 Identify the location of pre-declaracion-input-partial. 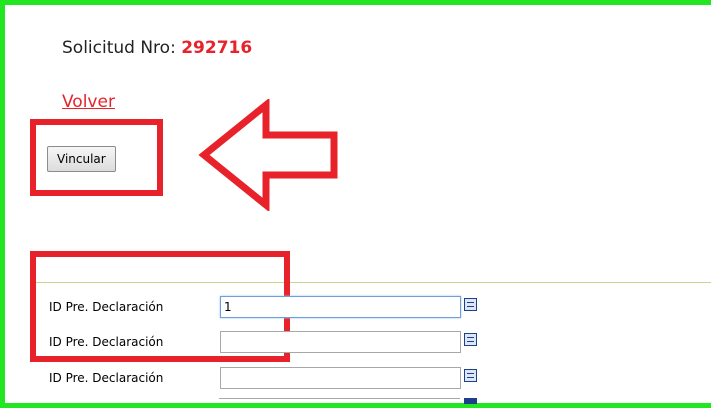
(339, 401).